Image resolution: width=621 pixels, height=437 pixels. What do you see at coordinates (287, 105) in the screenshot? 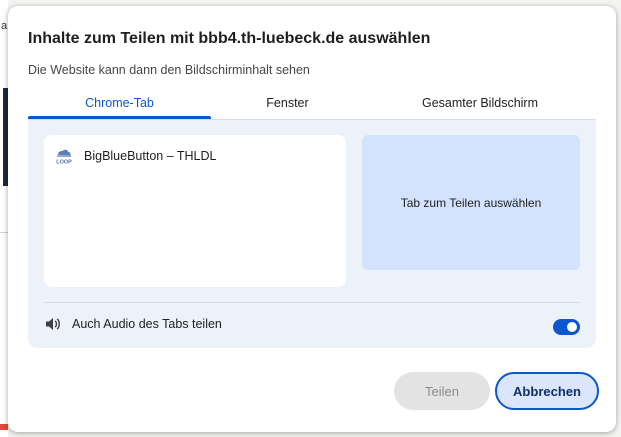
I see `tab-window: Fenster` at bounding box center [287, 105].